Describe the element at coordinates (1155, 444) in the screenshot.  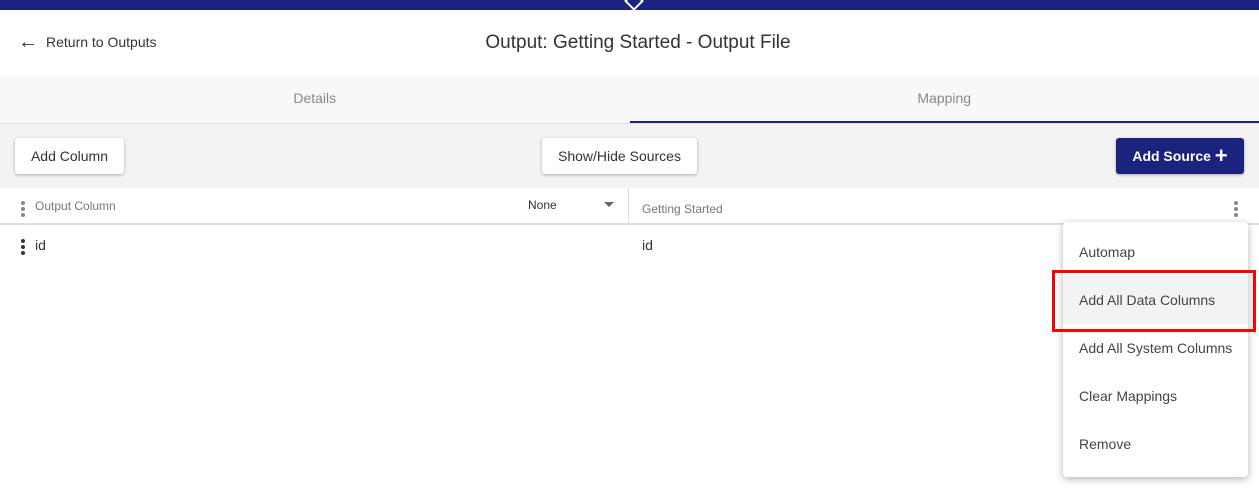
I see `menu-item-remove: Remove` at that location.